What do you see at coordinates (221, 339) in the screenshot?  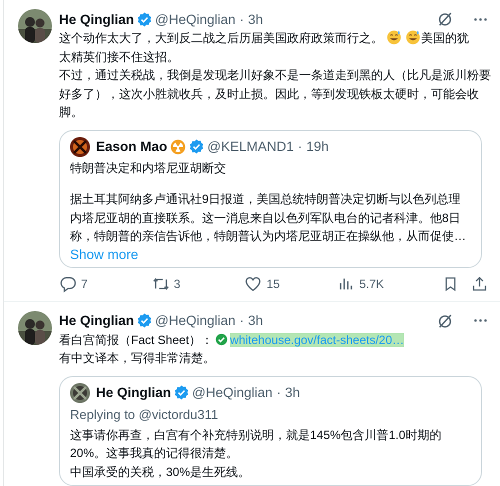 I see `check-mark-icon` at bounding box center [221, 339].